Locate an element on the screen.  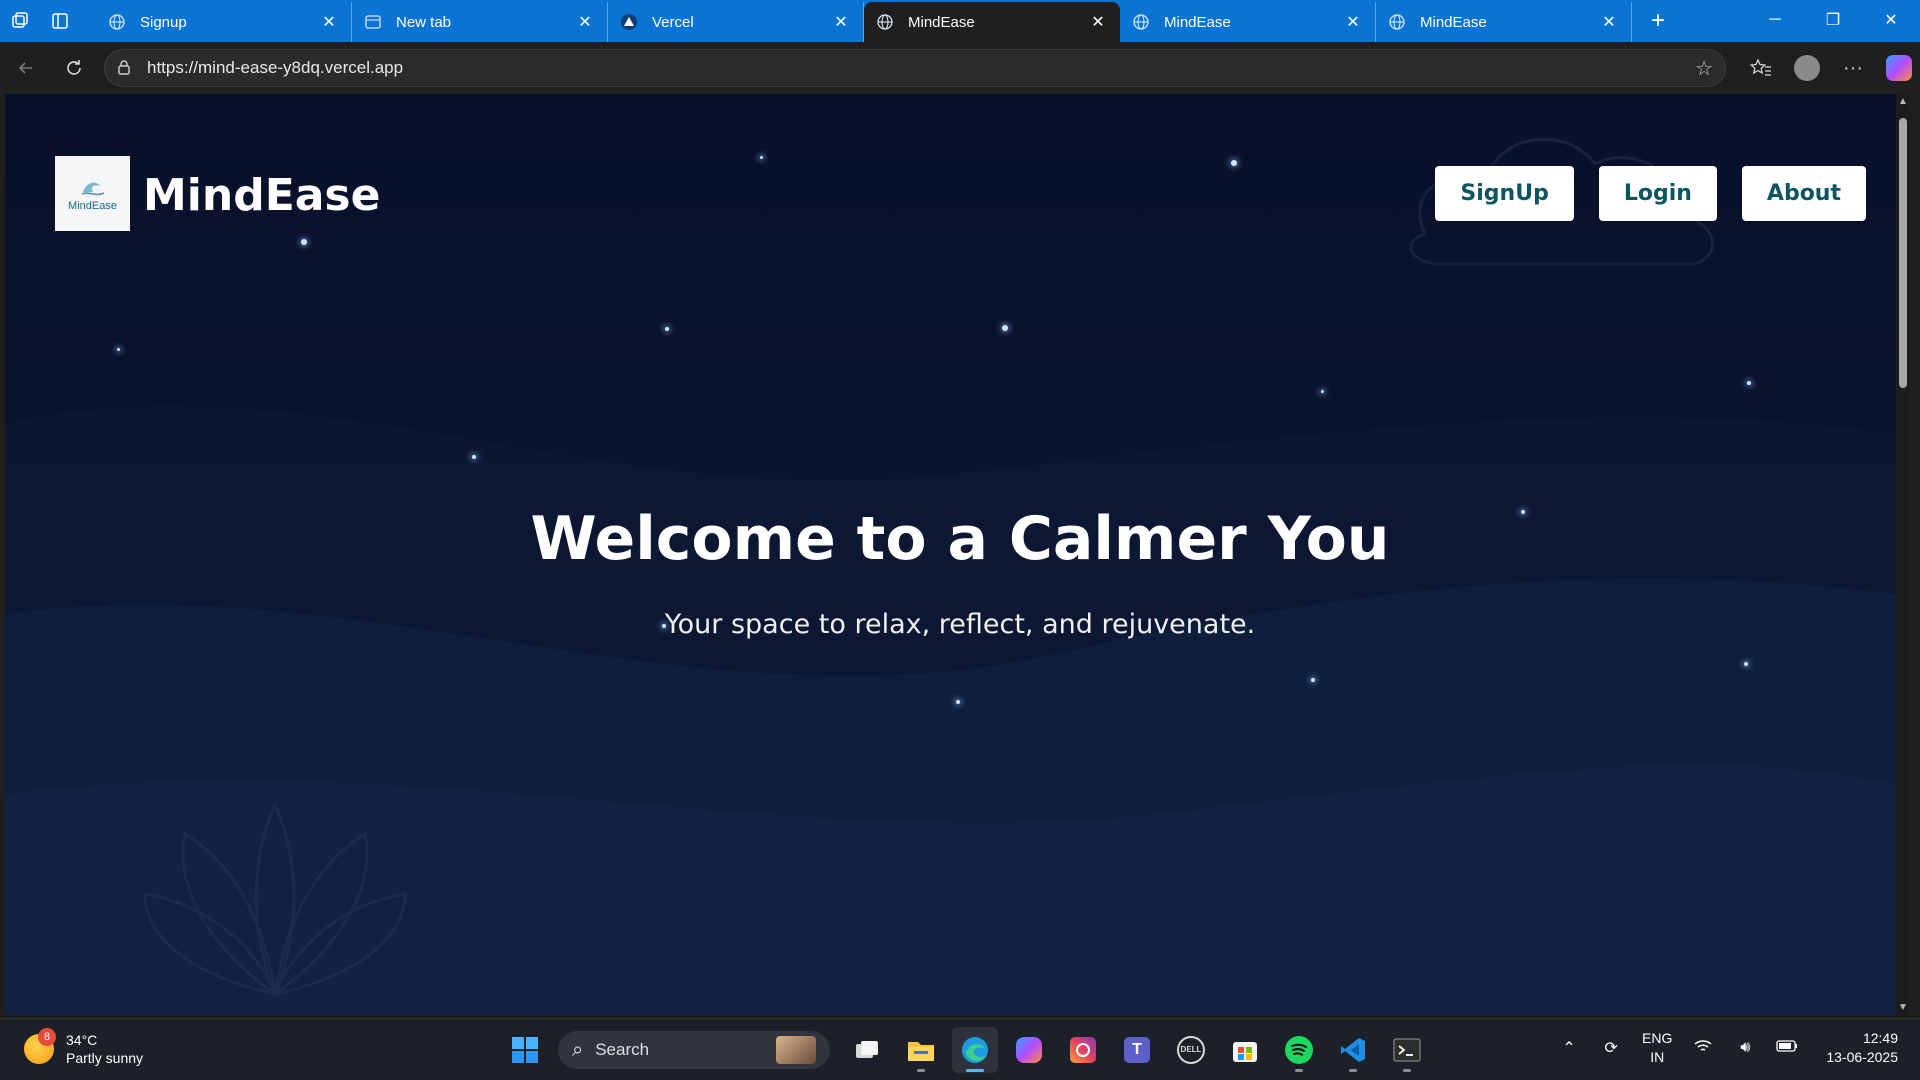
teams-icon: T is located at coordinates (1137, 1050).